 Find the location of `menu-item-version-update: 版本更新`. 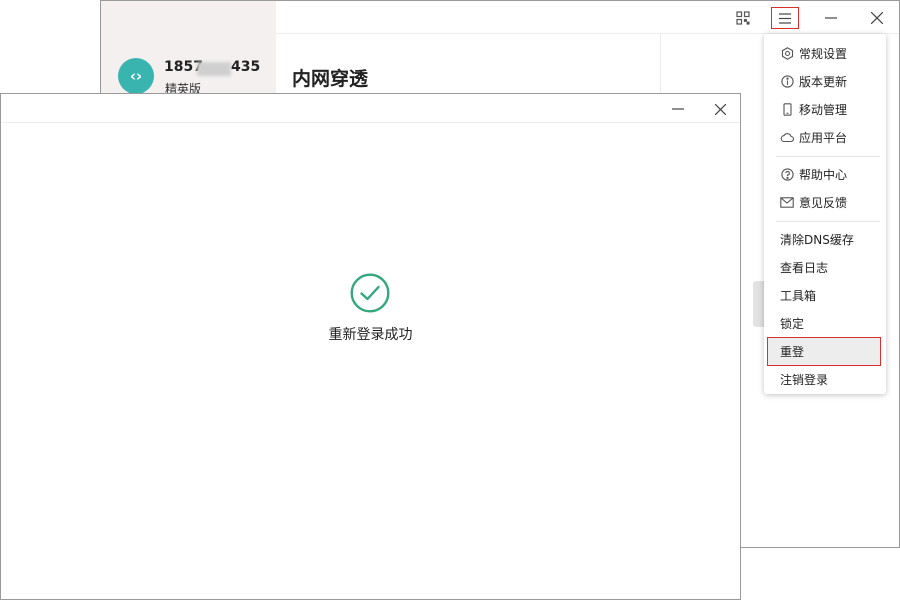

menu-item-version-update: 版本更新 is located at coordinates (825, 81).